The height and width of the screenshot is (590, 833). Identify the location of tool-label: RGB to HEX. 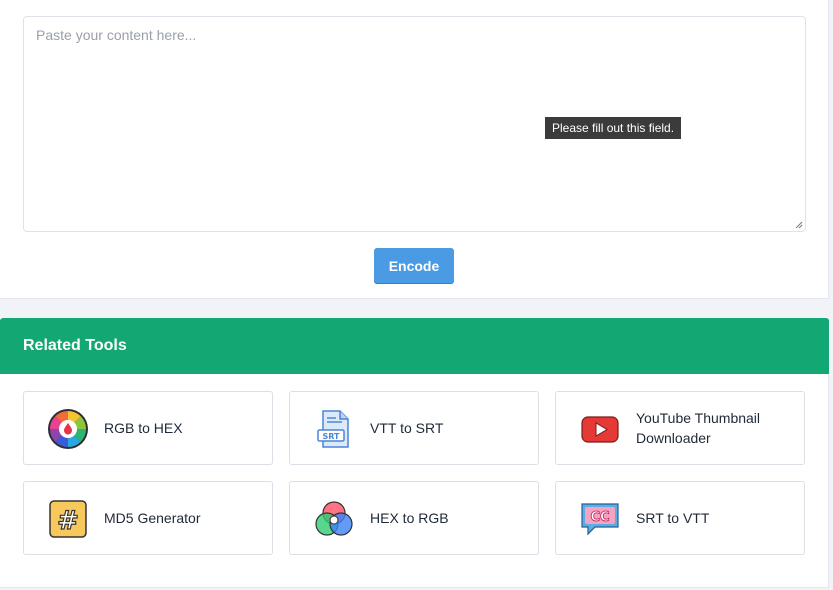
(143, 428).